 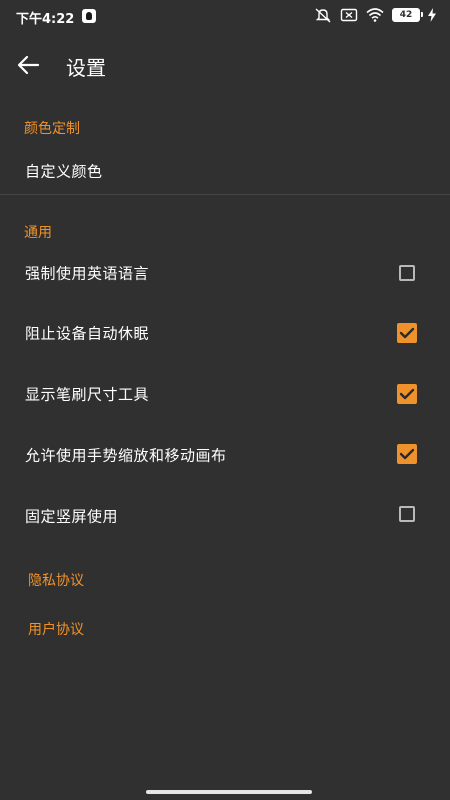 What do you see at coordinates (56, 580) in the screenshot?
I see `privacy-policy-link: 隐私协议` at bounding box center [56, 580].